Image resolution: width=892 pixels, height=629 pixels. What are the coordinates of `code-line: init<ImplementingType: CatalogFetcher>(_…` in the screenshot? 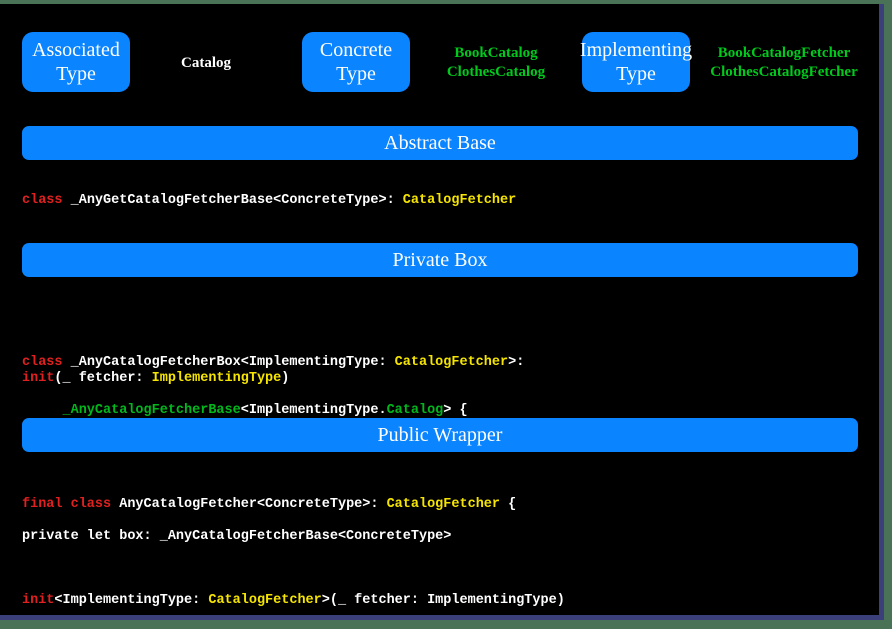 It's located at (293, 601).